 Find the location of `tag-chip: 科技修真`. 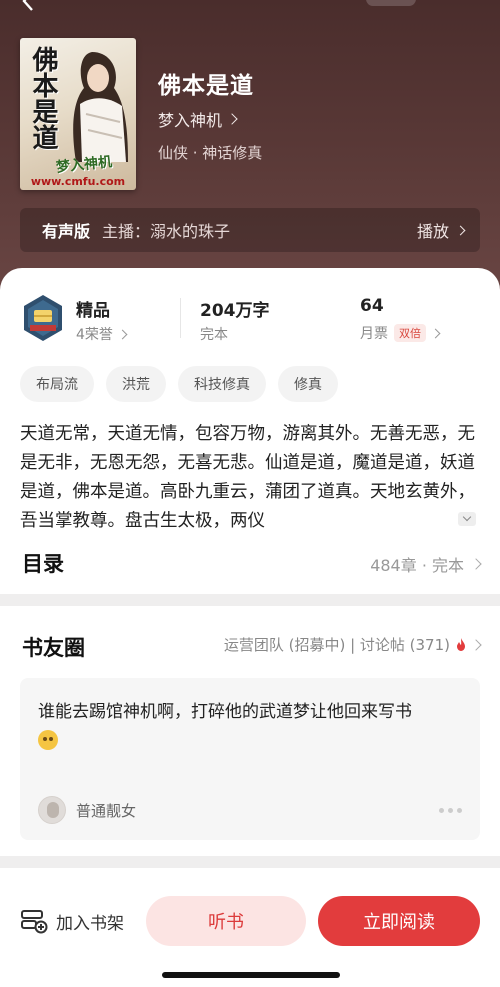

tag-chip: 科技修真 is located at coordinates (222, 384).